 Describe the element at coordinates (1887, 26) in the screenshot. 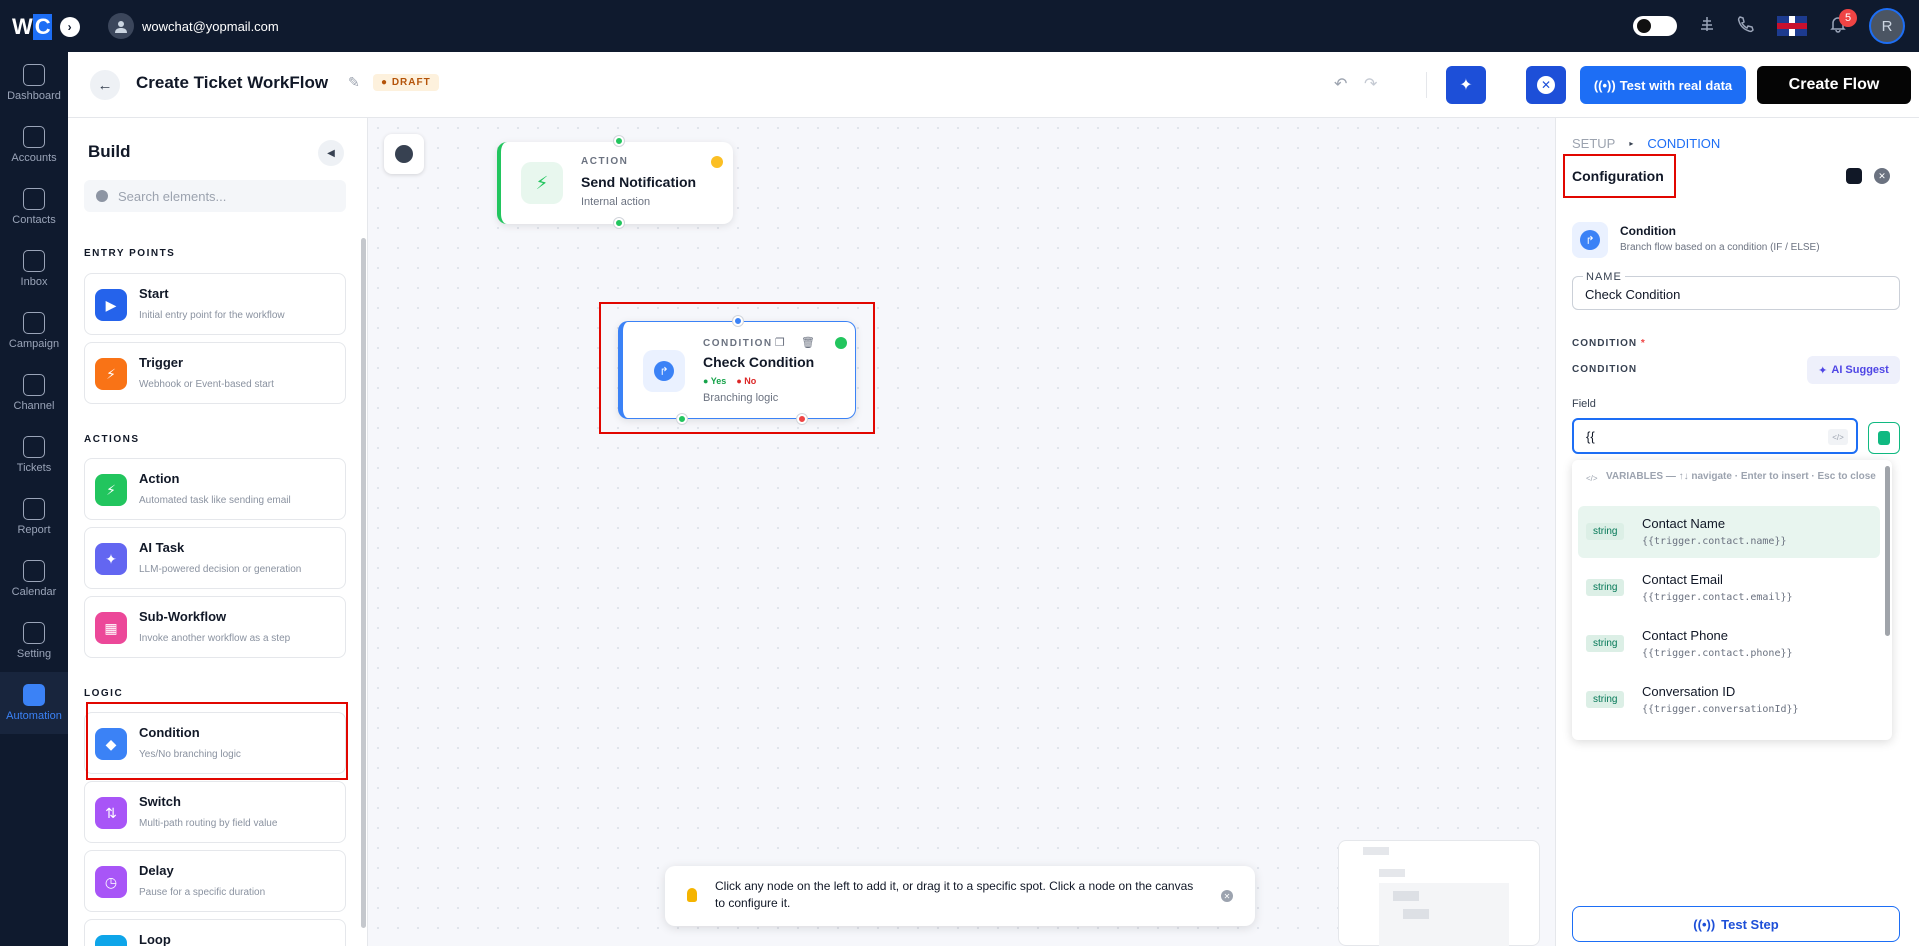

I see `avatar: R` at that location.